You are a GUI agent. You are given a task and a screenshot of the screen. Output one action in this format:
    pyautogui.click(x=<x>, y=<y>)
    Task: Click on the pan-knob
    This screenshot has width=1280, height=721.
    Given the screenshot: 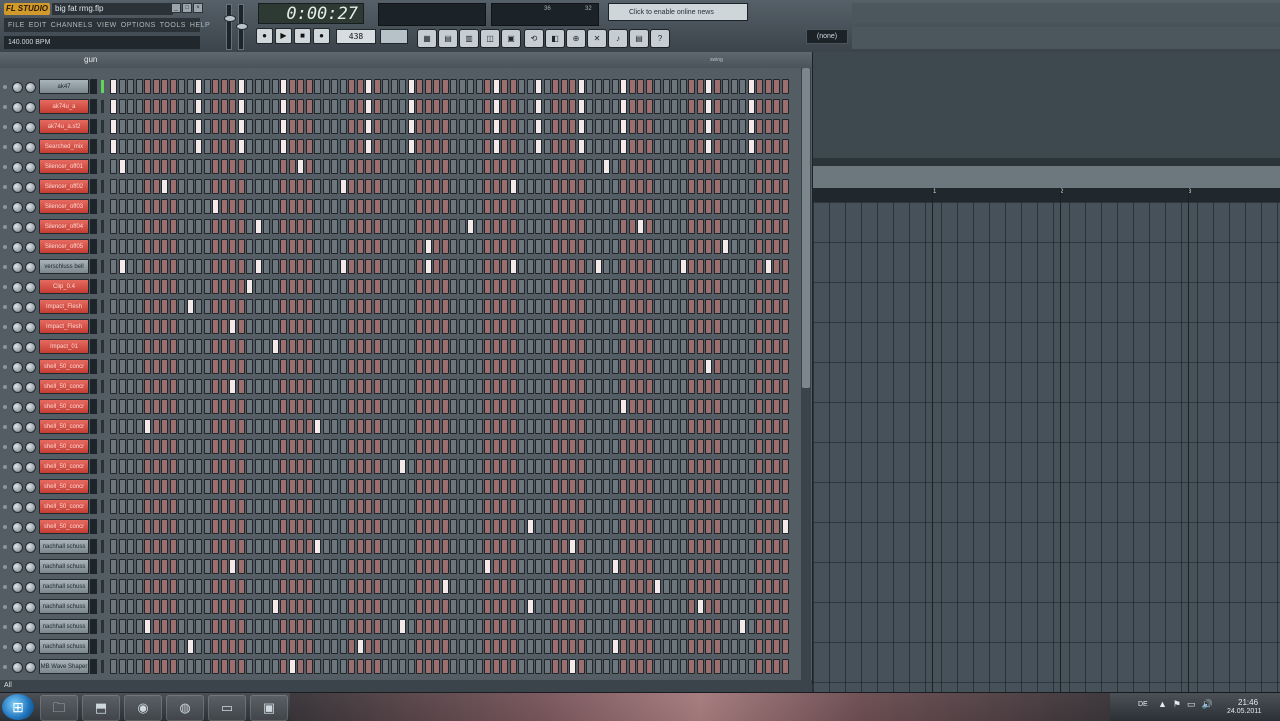 What is the action you would take?
    pyautogui.click(x=17, y=167)
    